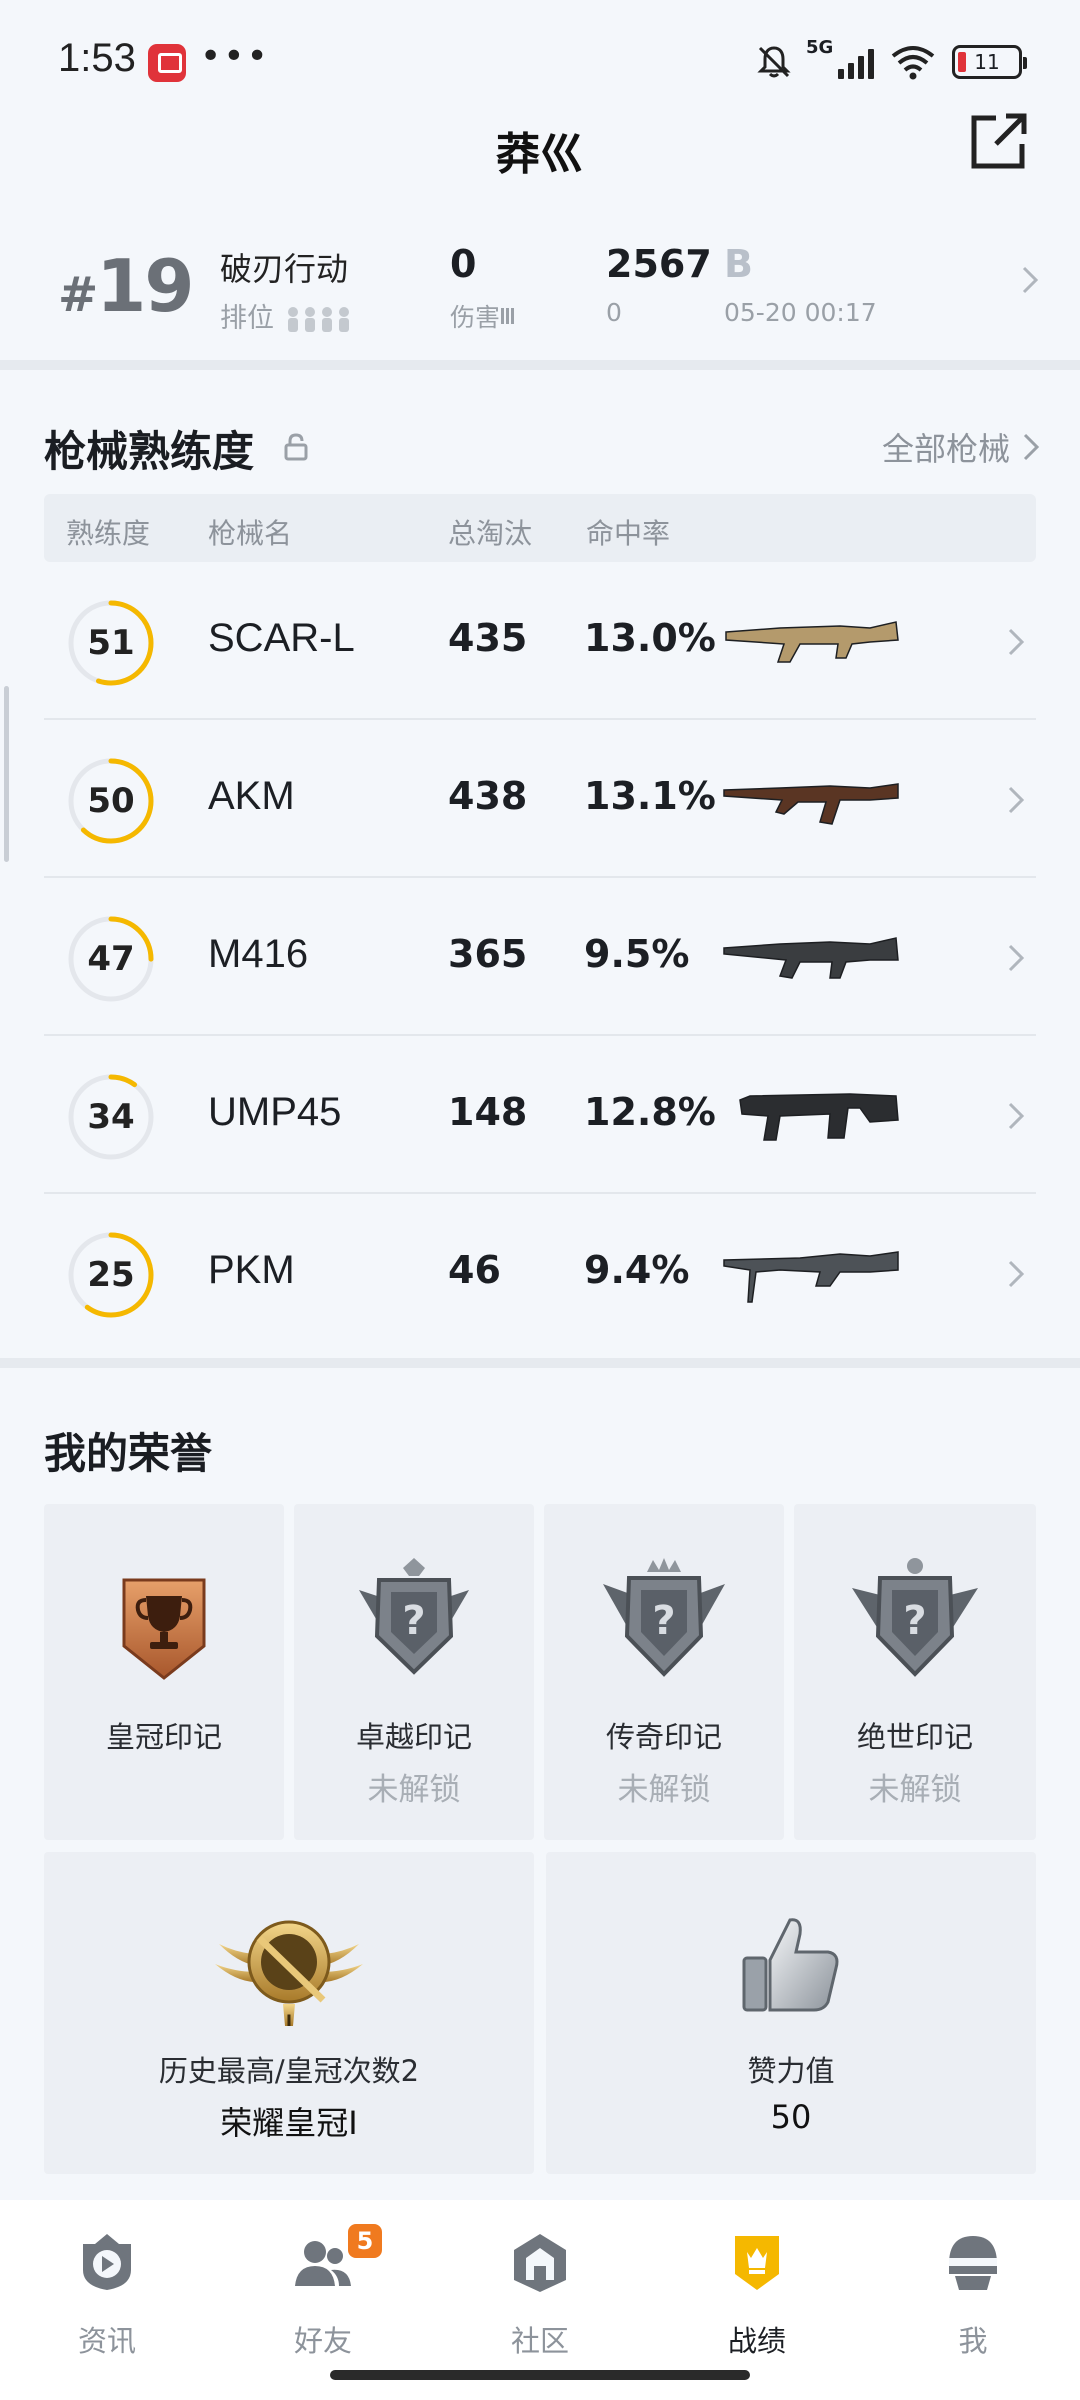  I want to click on pkm-mg-icon, so click(811, 1277).